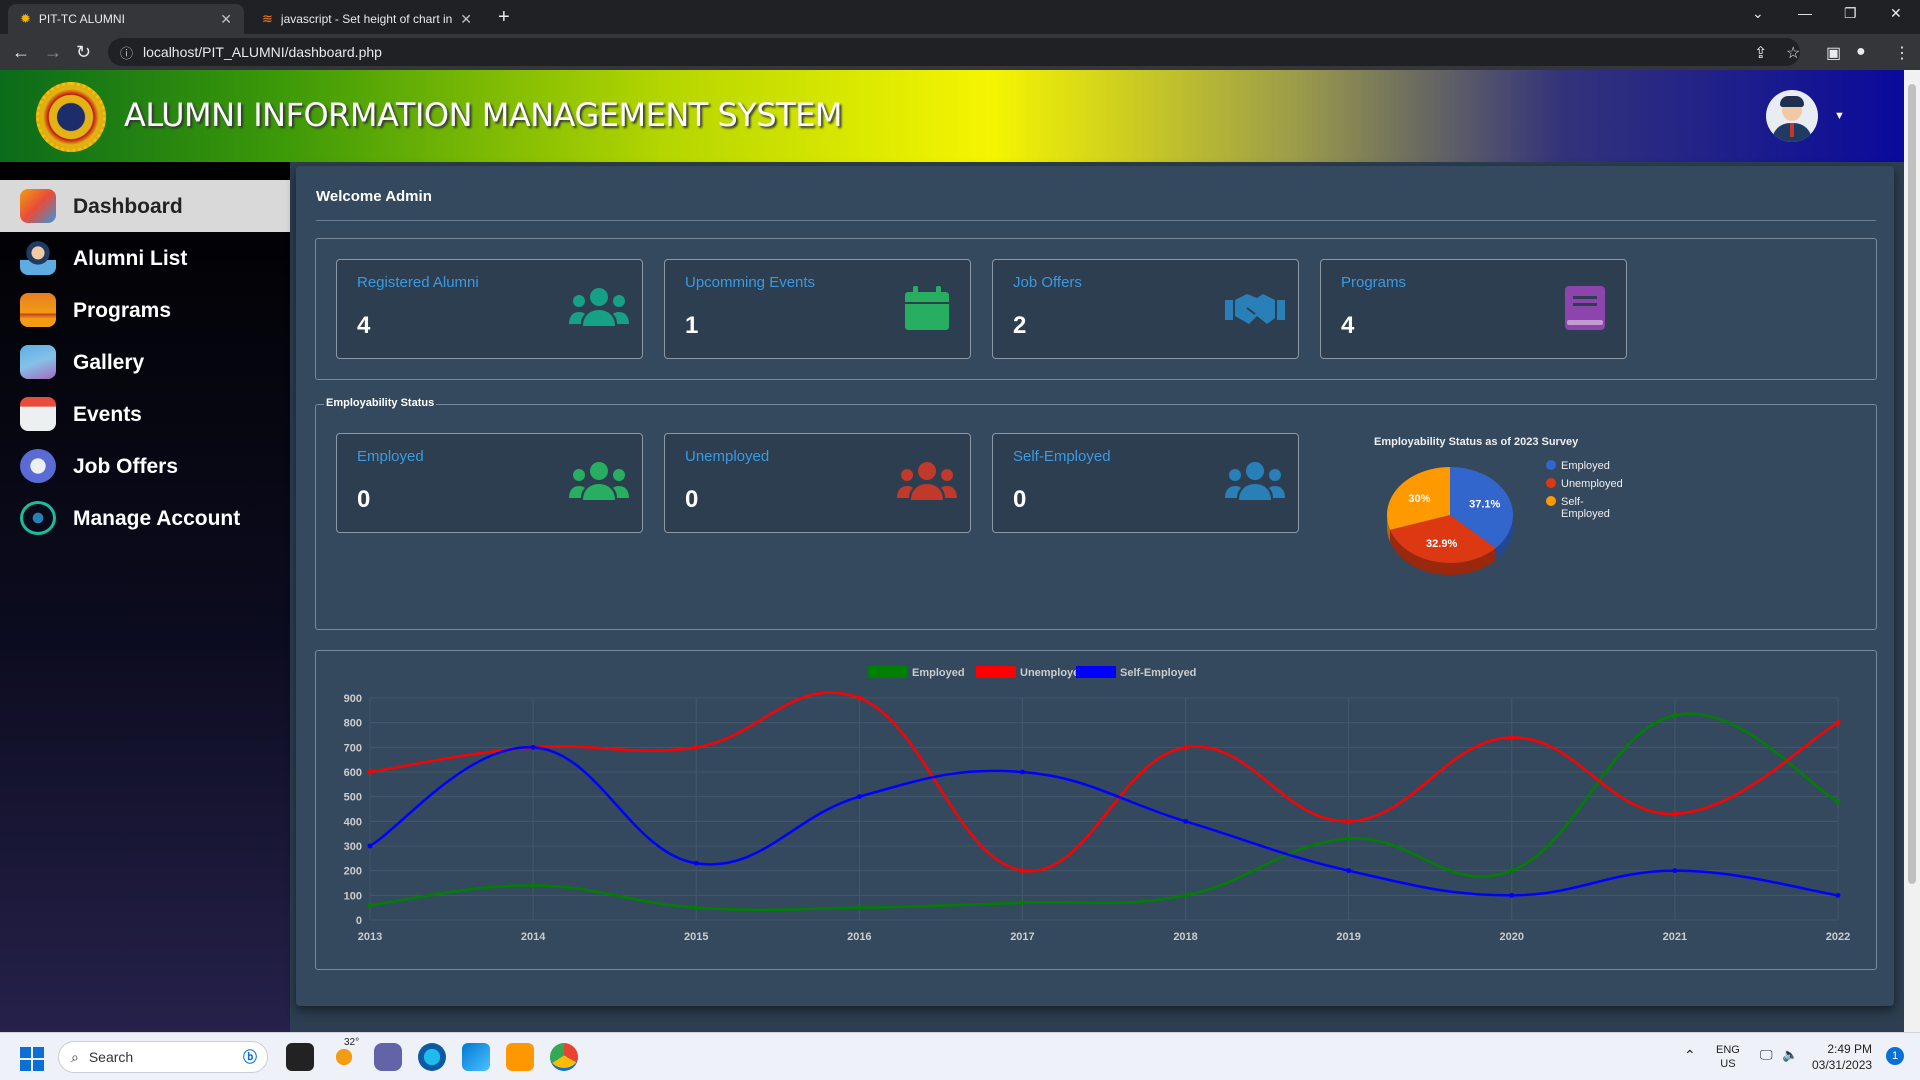  Describe the element at coordinates (53, 52) in the screenshot. I see `forward-arrow-icon: →` at that location.